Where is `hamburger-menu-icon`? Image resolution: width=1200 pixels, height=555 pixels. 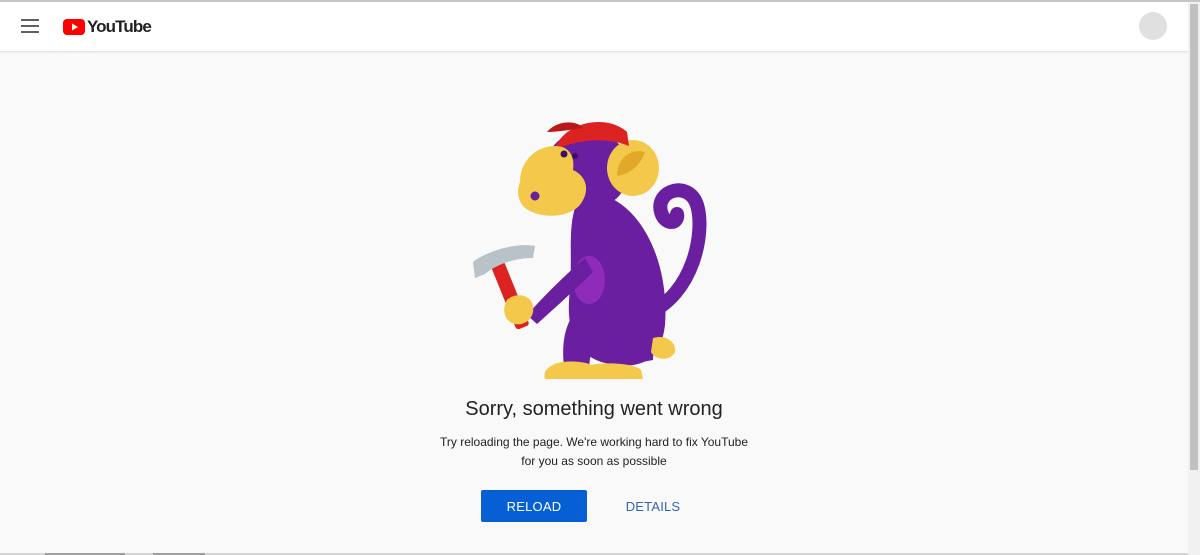
hamburger-menu-icon is located at coordinates (30, 26).